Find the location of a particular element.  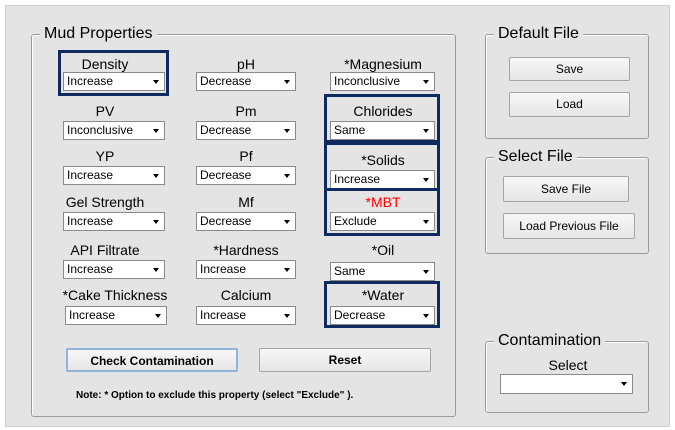

chlorides-value: Same is located at coordinates (350, 130).